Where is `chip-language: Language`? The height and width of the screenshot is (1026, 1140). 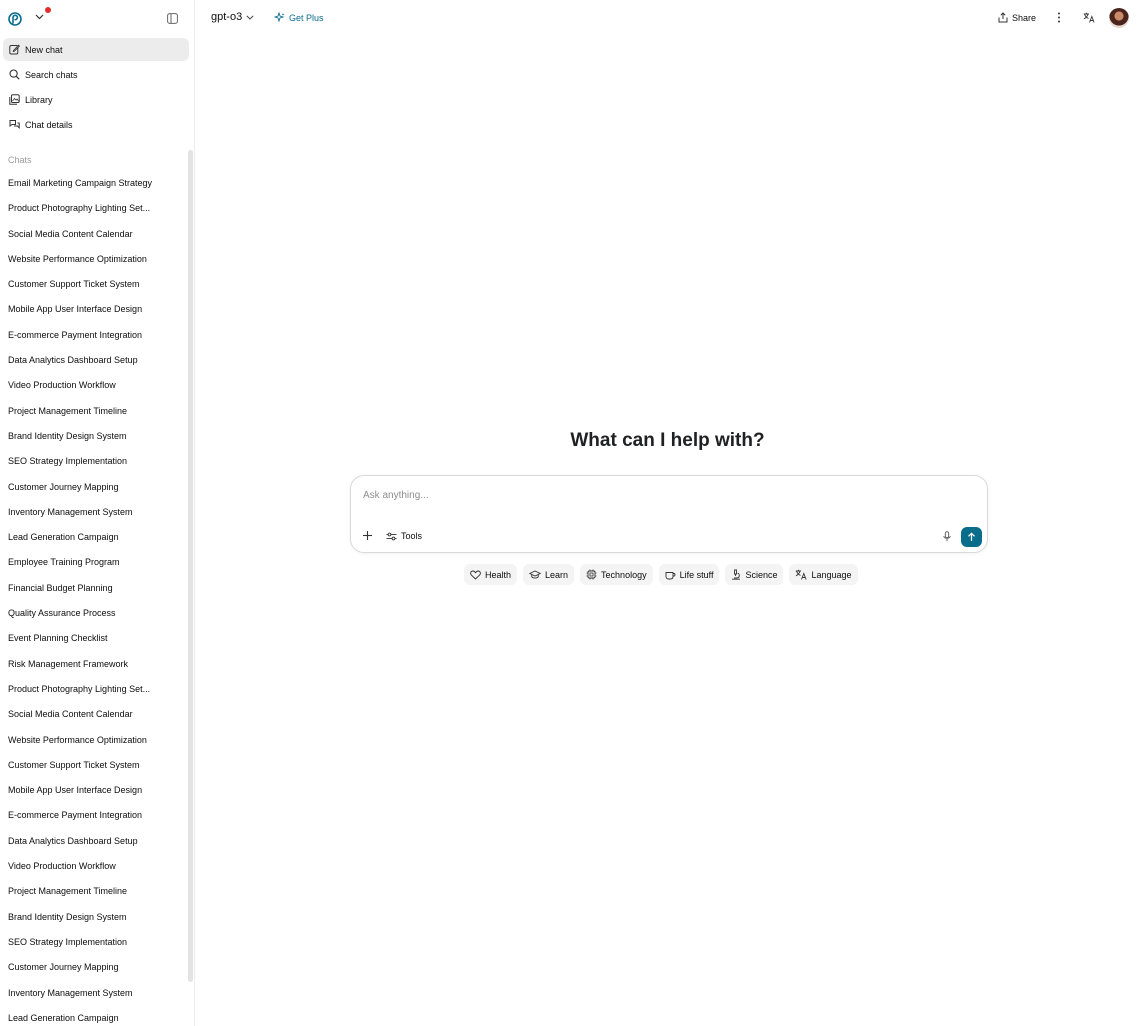 chip-language: Language is located at coordinates (823, 574).